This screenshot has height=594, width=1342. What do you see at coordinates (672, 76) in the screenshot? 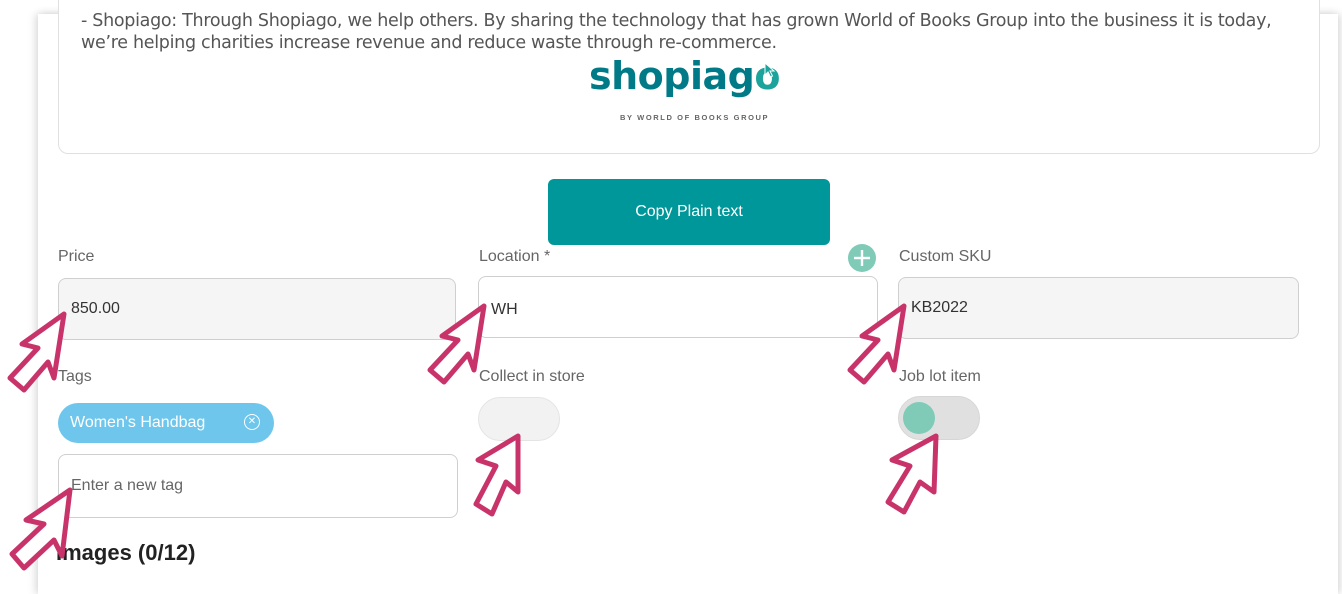
I see `logo-word-main: shopiag` at bounding box center [672, 76].